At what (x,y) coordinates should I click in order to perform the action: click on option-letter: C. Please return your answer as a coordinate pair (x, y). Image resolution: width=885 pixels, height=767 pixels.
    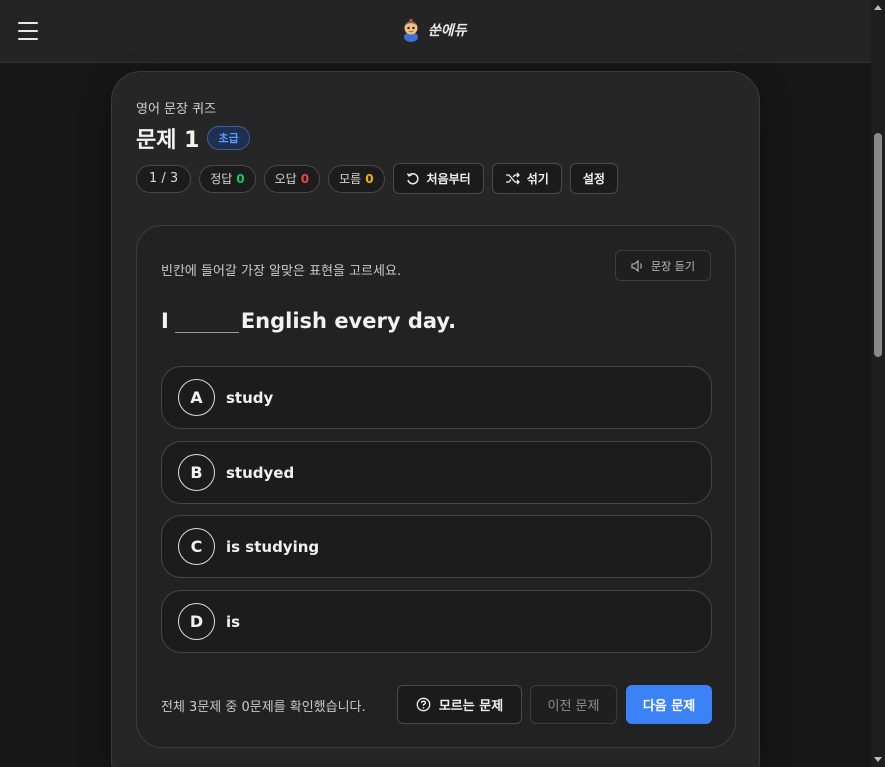
    Looking at the image, I should click on (196, 546).